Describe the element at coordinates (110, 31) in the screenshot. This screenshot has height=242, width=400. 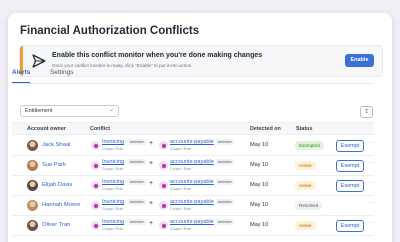
I see `page-title: Financial Authorization Conflicts` at that location.